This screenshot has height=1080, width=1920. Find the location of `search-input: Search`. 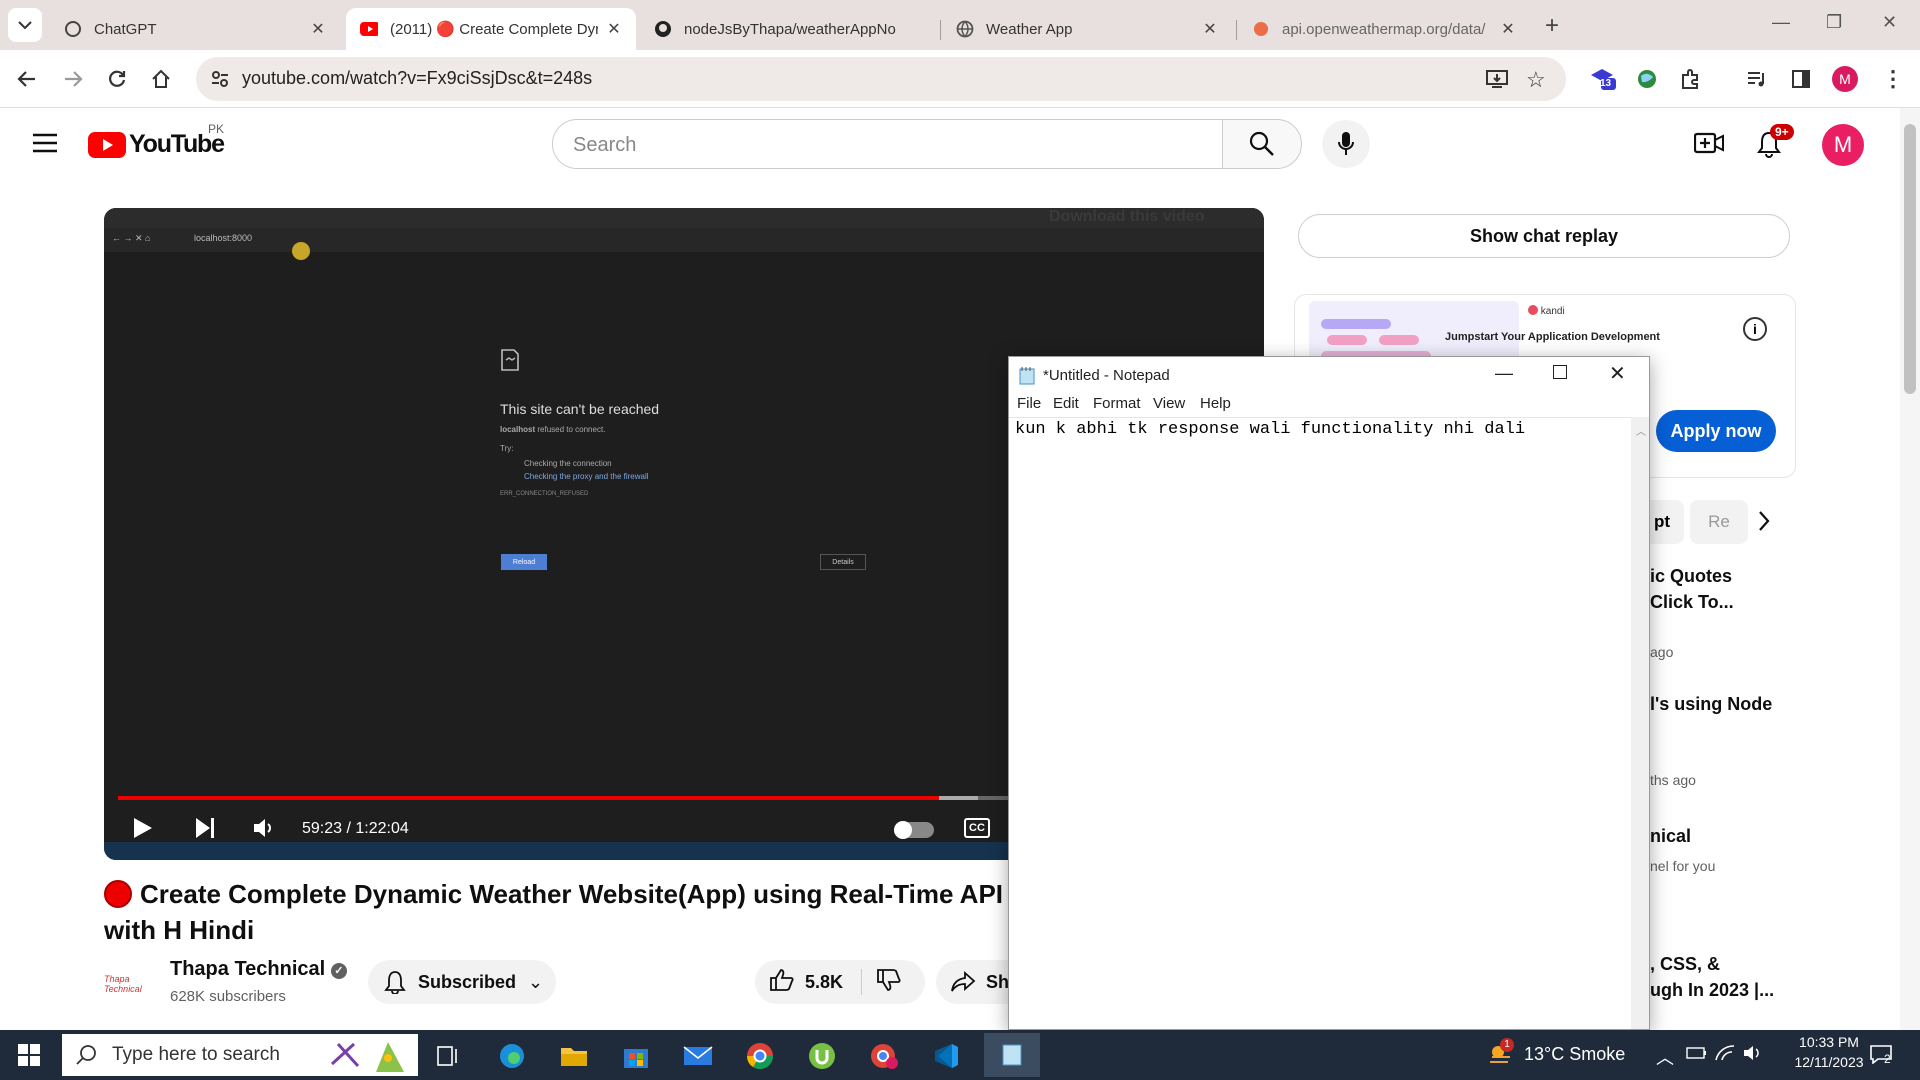

search-input: Search is located at coordinates (888, 144).